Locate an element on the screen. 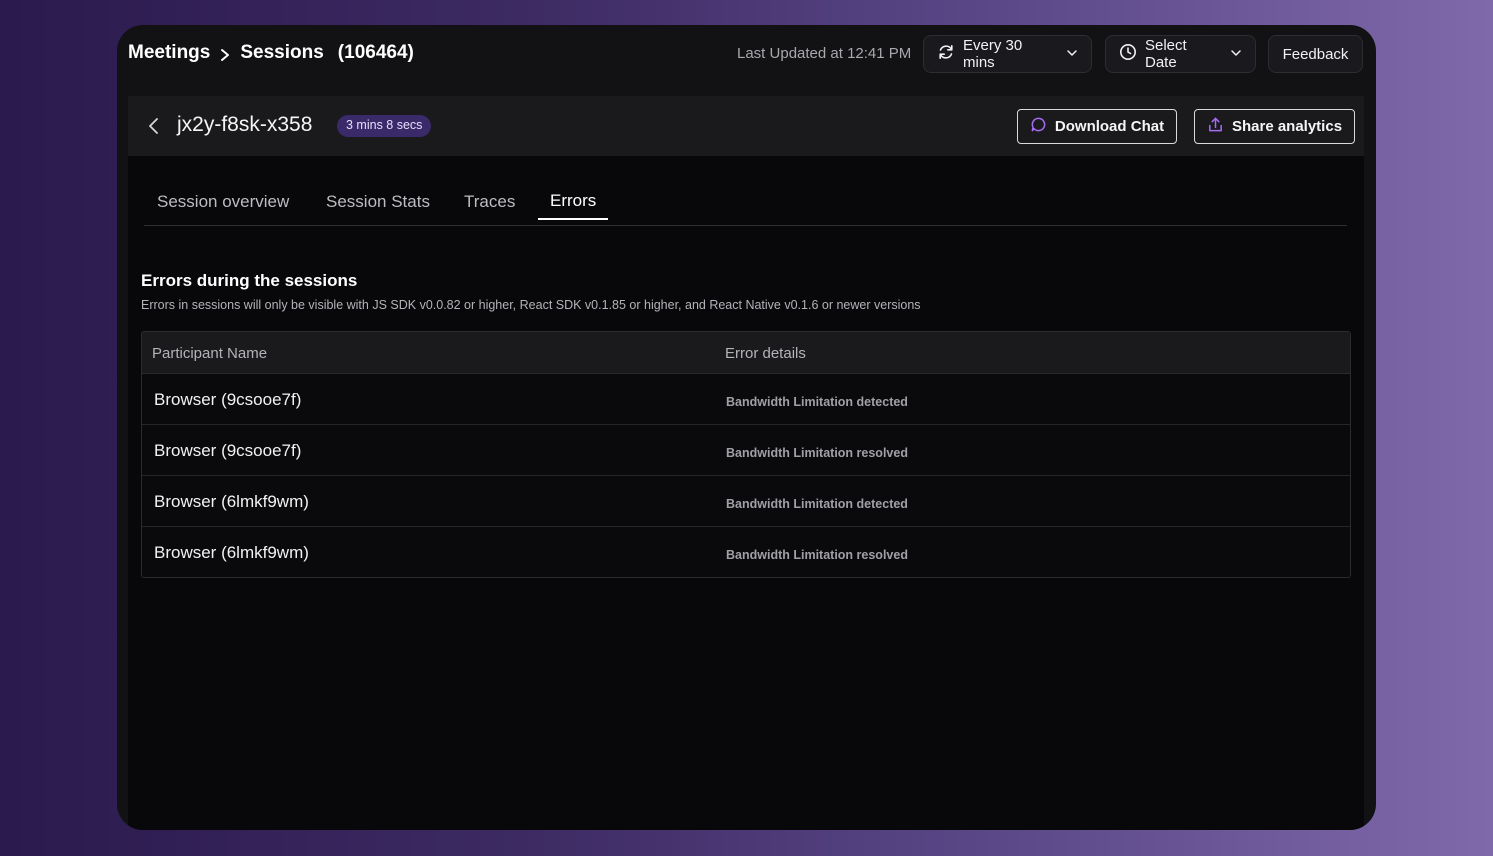  sessions-count: (106464) is located at coordinates (375, 52).